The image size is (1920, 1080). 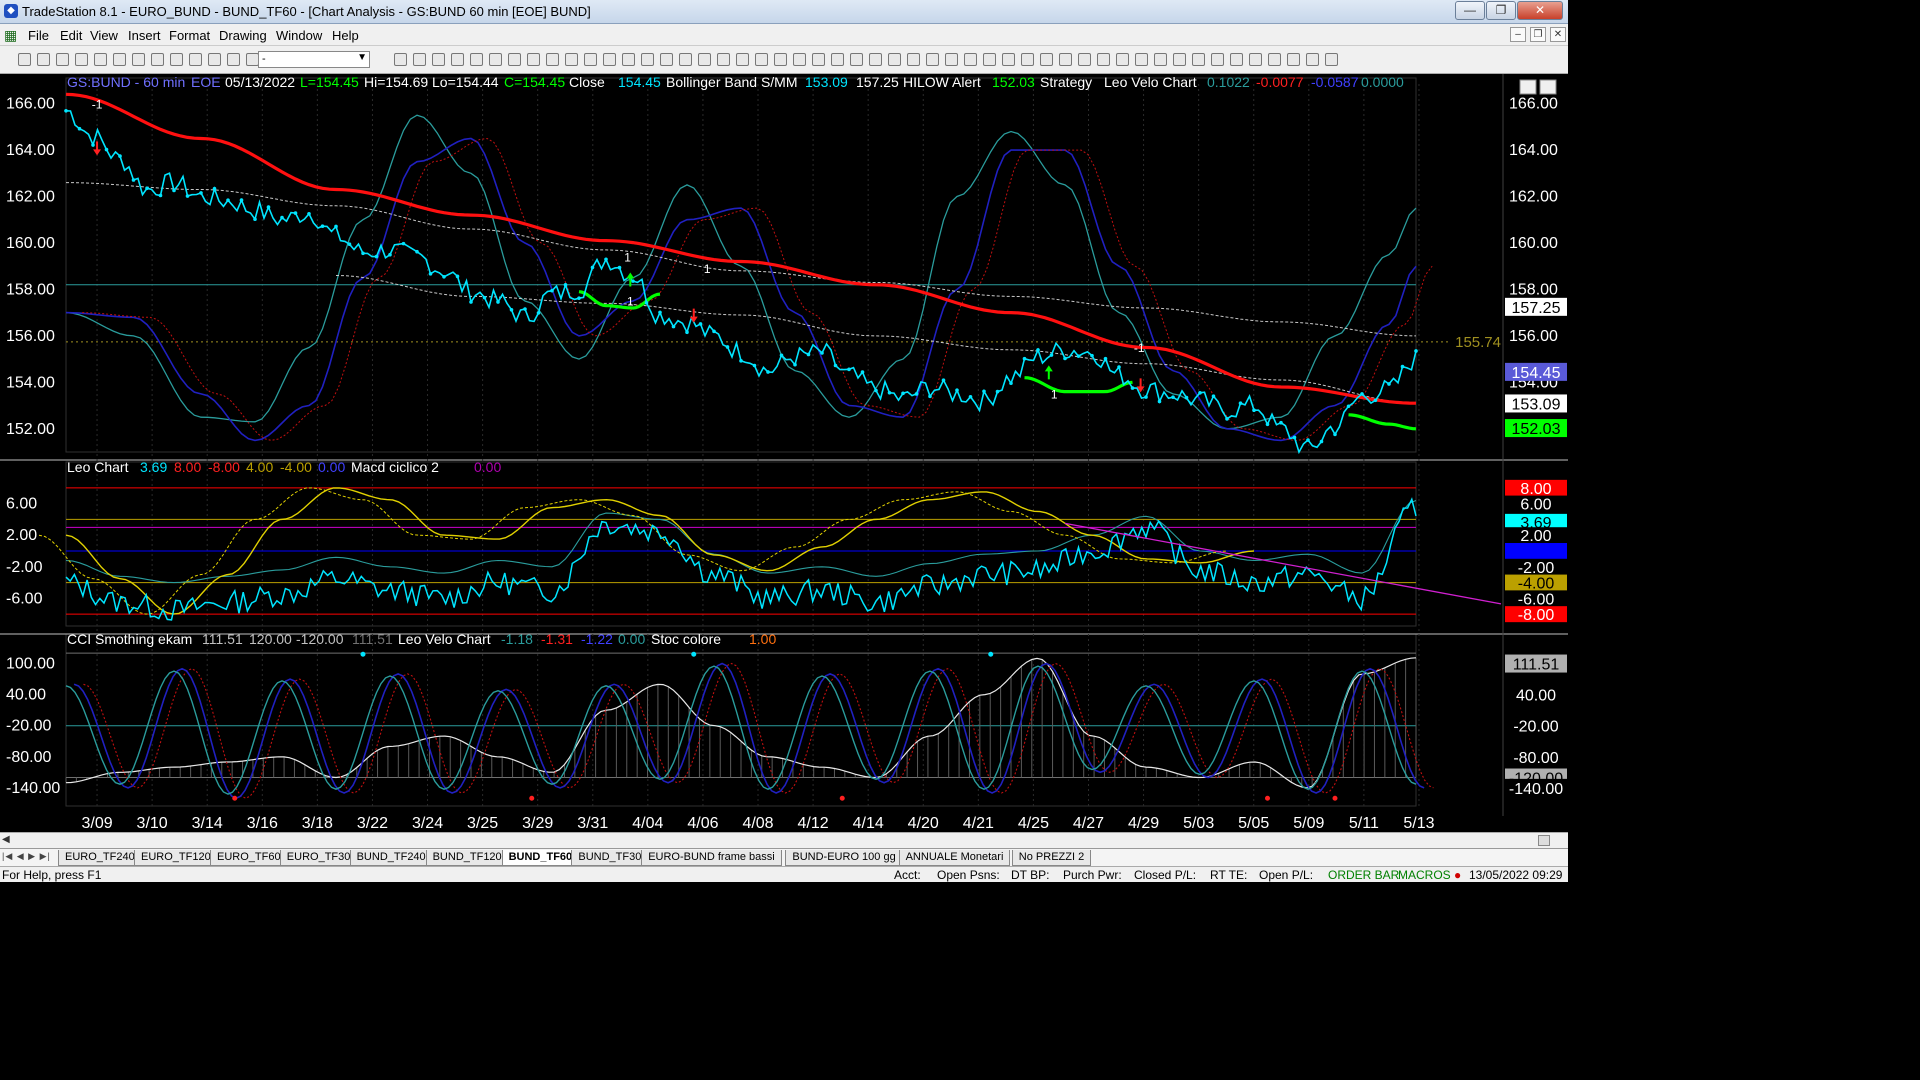 What do you see at coordinates (540, 858) in the screenshot?
I see `tab-bund-tf60: BUND_TF60` at bounding box center [540, 858].